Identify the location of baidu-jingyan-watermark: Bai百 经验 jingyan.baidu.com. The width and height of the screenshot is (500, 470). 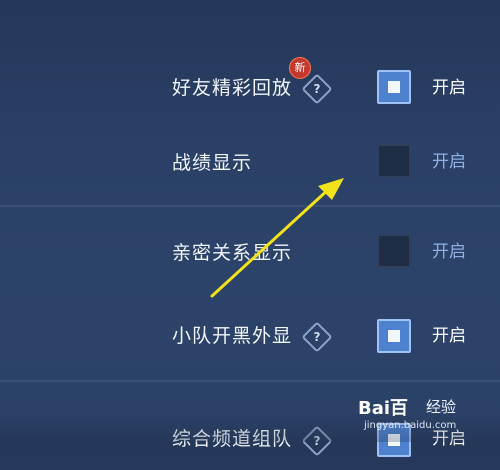
(428, 417).